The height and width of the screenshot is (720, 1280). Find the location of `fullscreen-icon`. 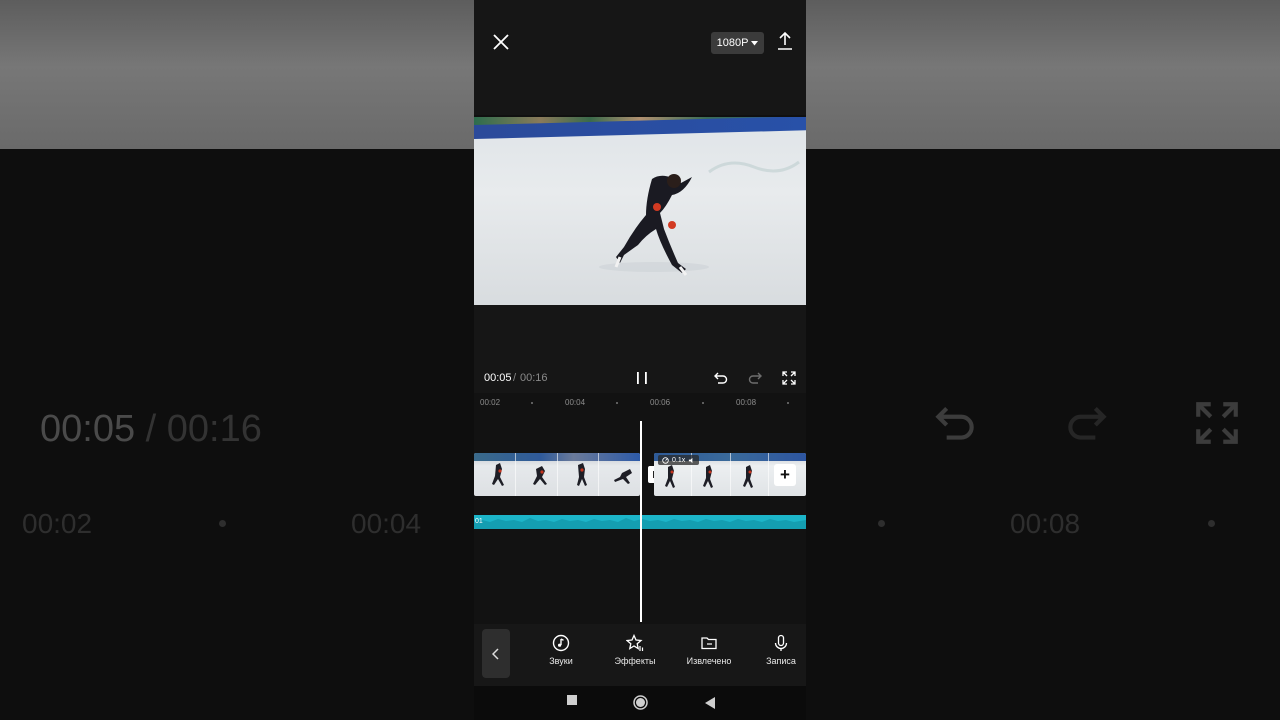

fullscreen-icon is located at coordinates (789, 378).